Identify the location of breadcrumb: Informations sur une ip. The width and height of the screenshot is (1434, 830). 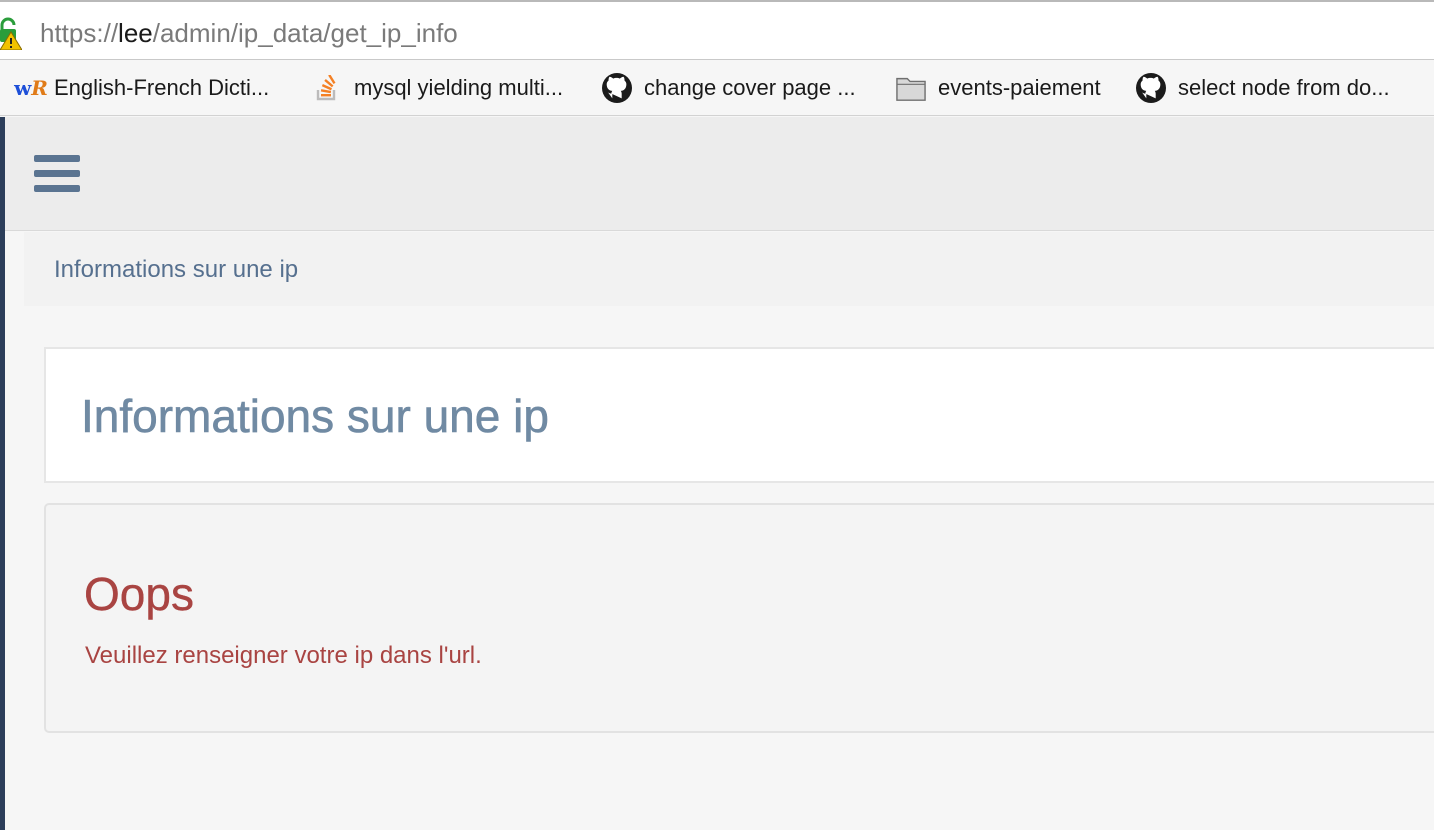
(729, 269).